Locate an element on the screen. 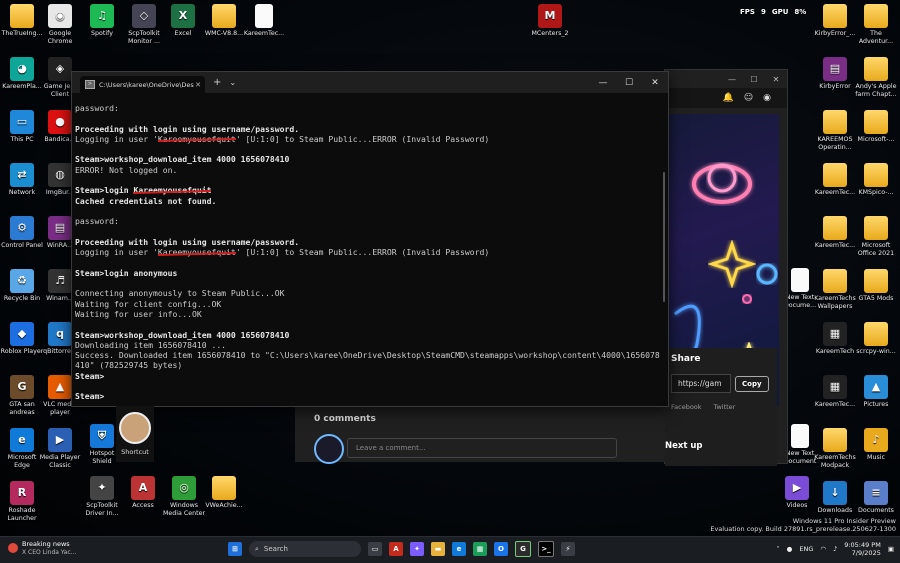 The width and height of the screenshot is (900, 563). desktop-icon-right_col2-9: ≡ Documents is located at coordinates (876, 498).